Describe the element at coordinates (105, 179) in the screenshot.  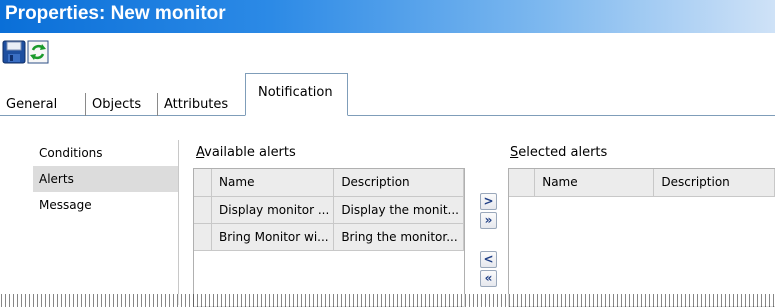
I see `sidebar-item-alerts: Alerts` at that location.